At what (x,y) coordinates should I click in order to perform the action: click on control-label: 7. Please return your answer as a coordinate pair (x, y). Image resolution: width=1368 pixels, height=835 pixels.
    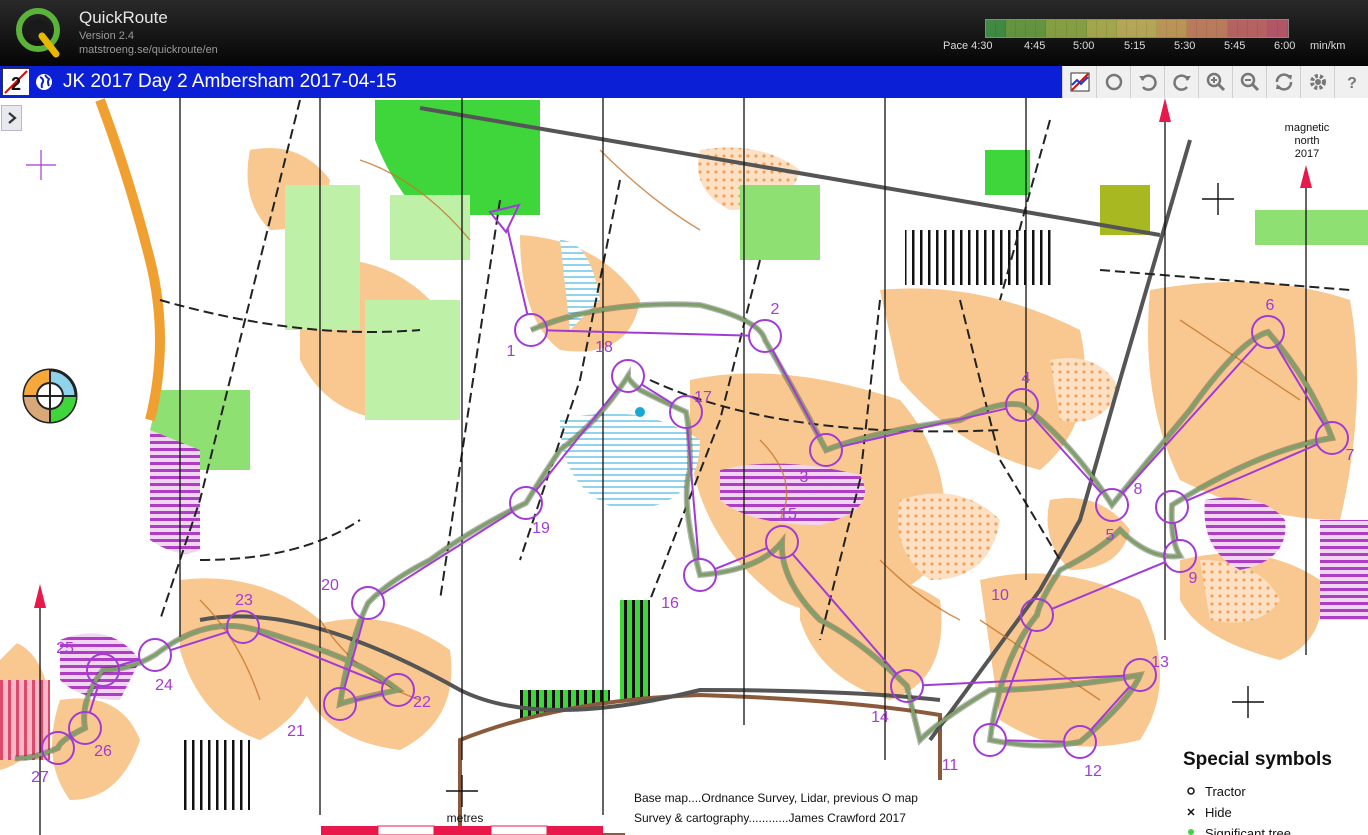
    Looking at the image, I should click on (1350, 455).